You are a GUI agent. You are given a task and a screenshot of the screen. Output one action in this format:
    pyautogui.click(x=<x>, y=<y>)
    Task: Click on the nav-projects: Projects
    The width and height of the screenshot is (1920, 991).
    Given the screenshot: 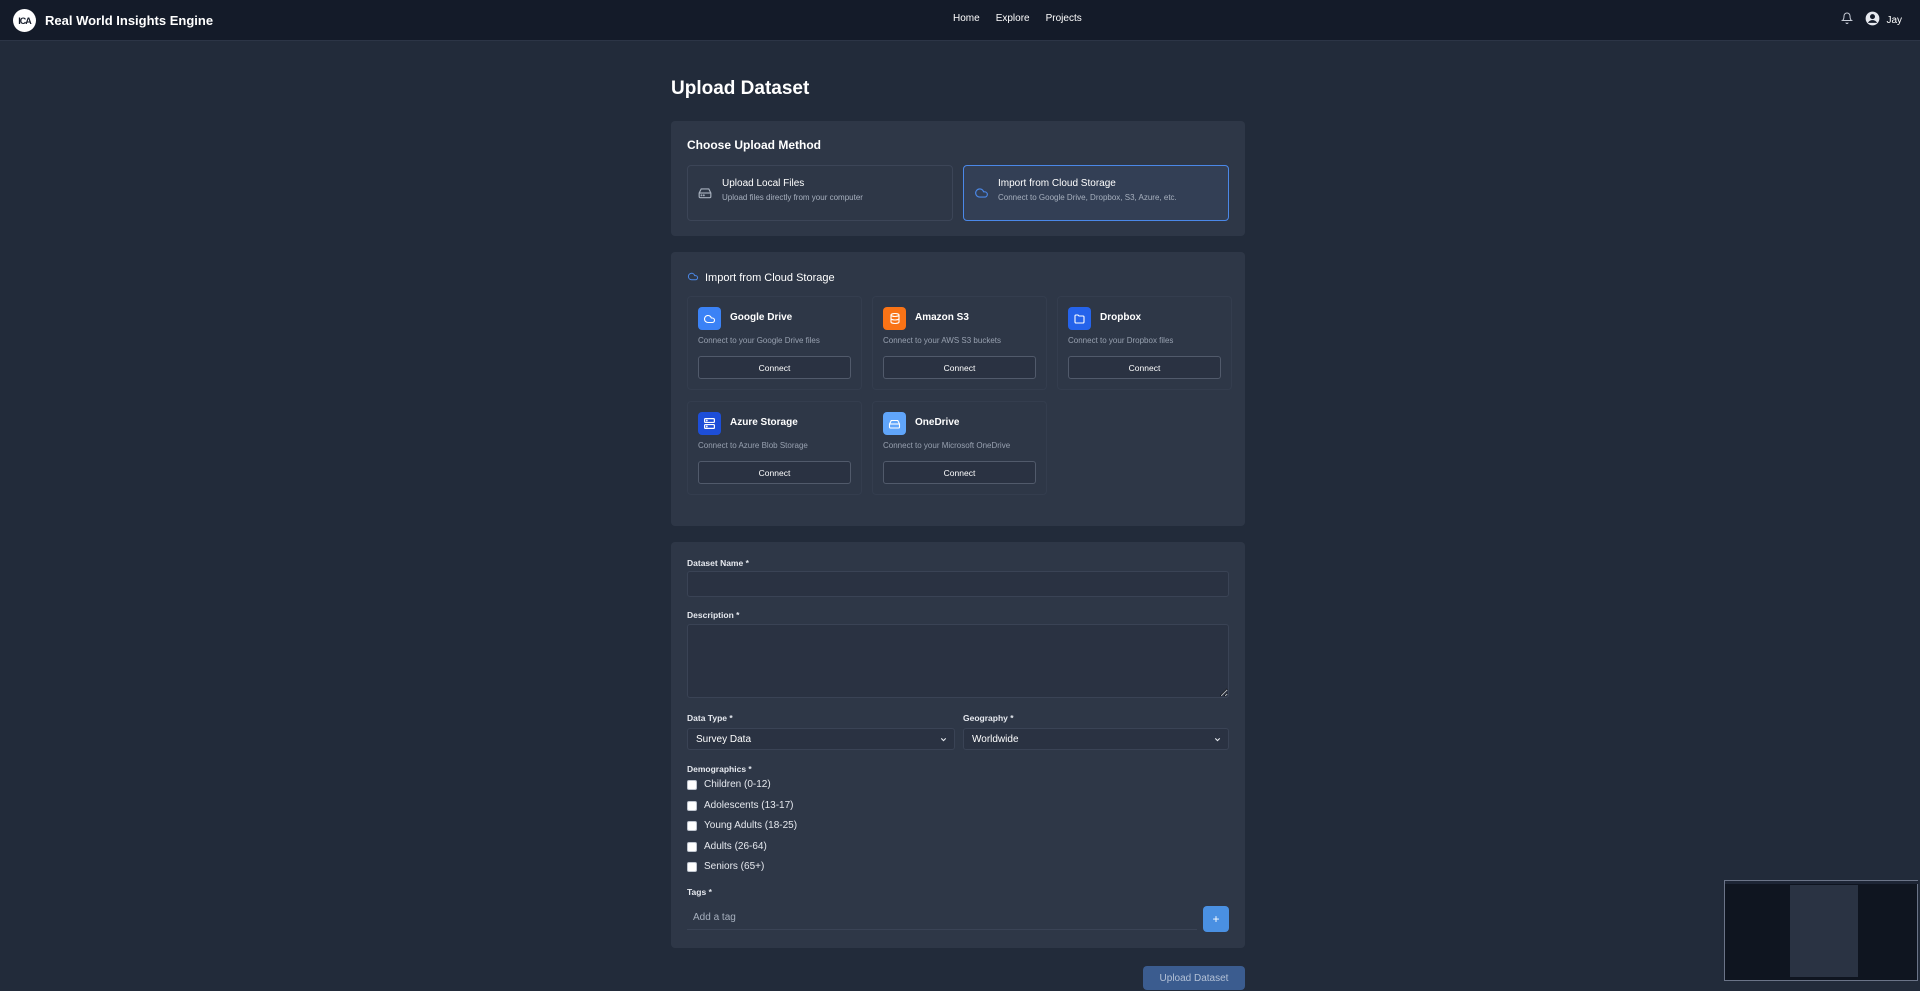 What is the action you would take?
    pyautogui.click(x=1064, y=18)
    